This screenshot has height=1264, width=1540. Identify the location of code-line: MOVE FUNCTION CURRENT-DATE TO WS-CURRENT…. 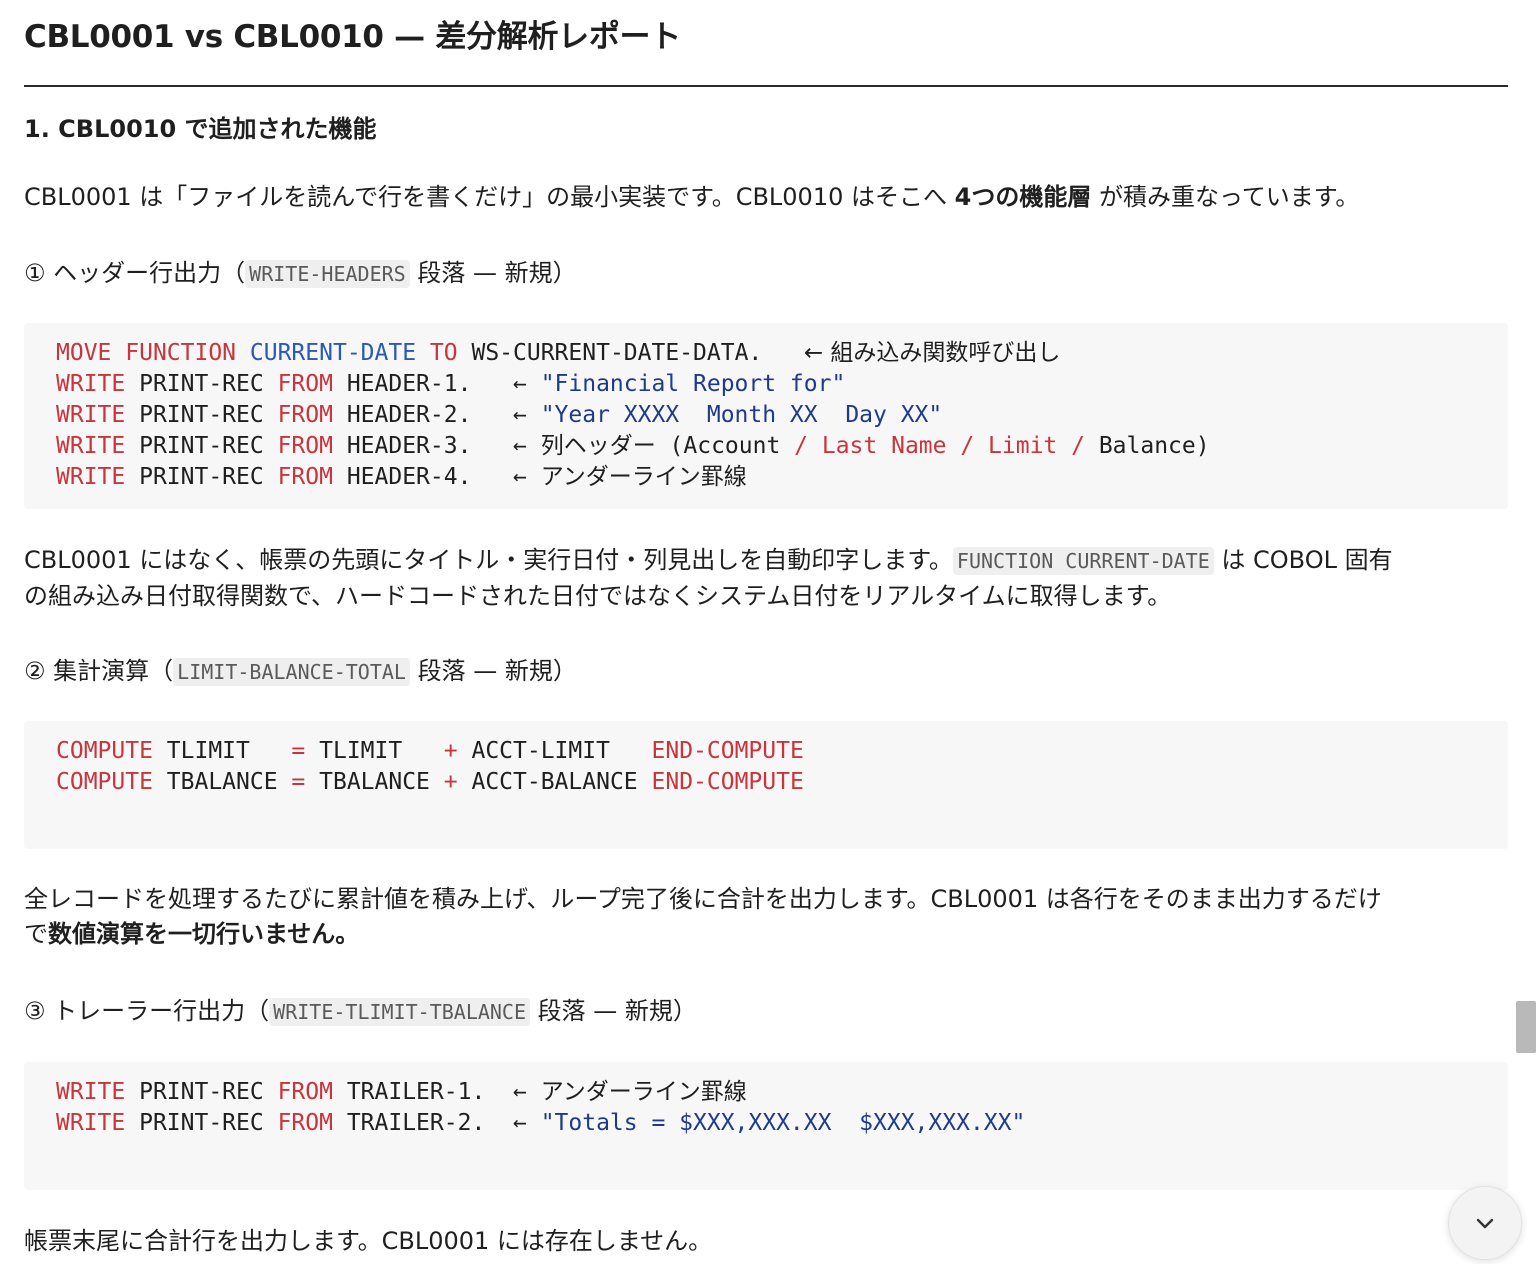
(558, 353).